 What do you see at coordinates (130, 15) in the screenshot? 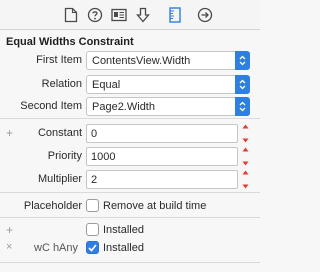
I see `inspector-toolbar` at bounding box center [130, 15].